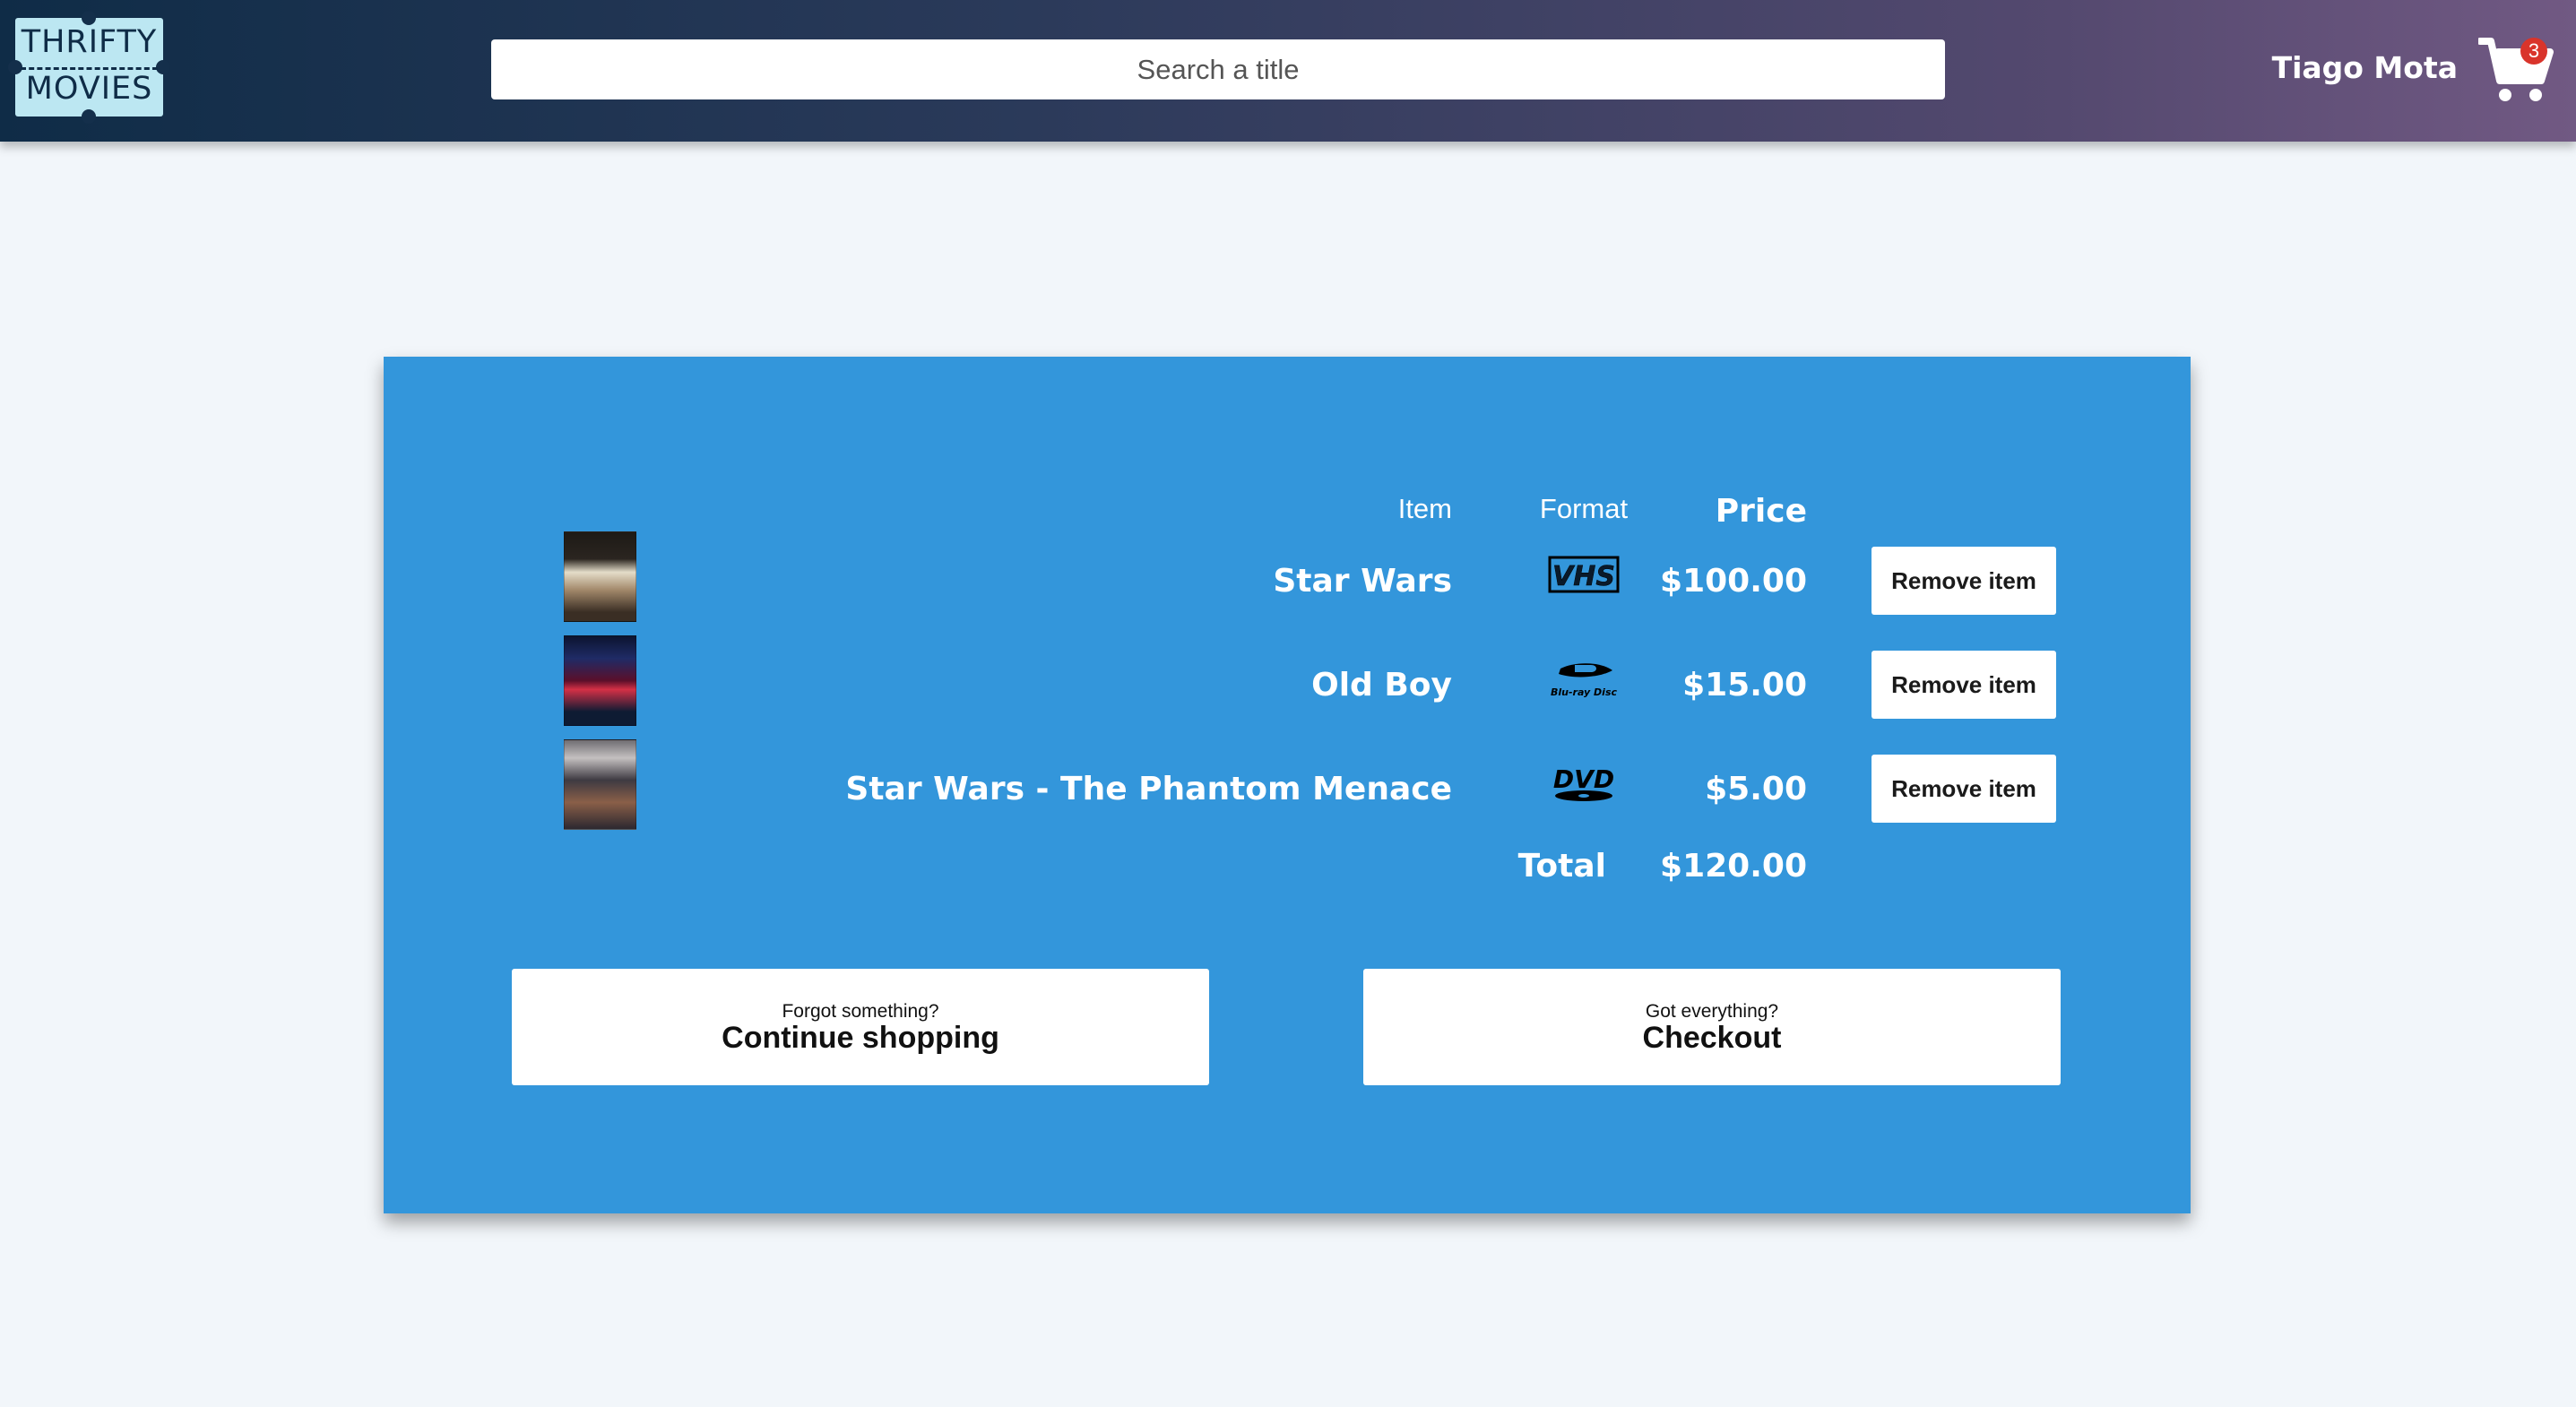  What do you see at coordinates (860, 1011) in the screenshot?
I see `continue-shopping-hint: Forgot something?` at bounding box center [860, 1011].